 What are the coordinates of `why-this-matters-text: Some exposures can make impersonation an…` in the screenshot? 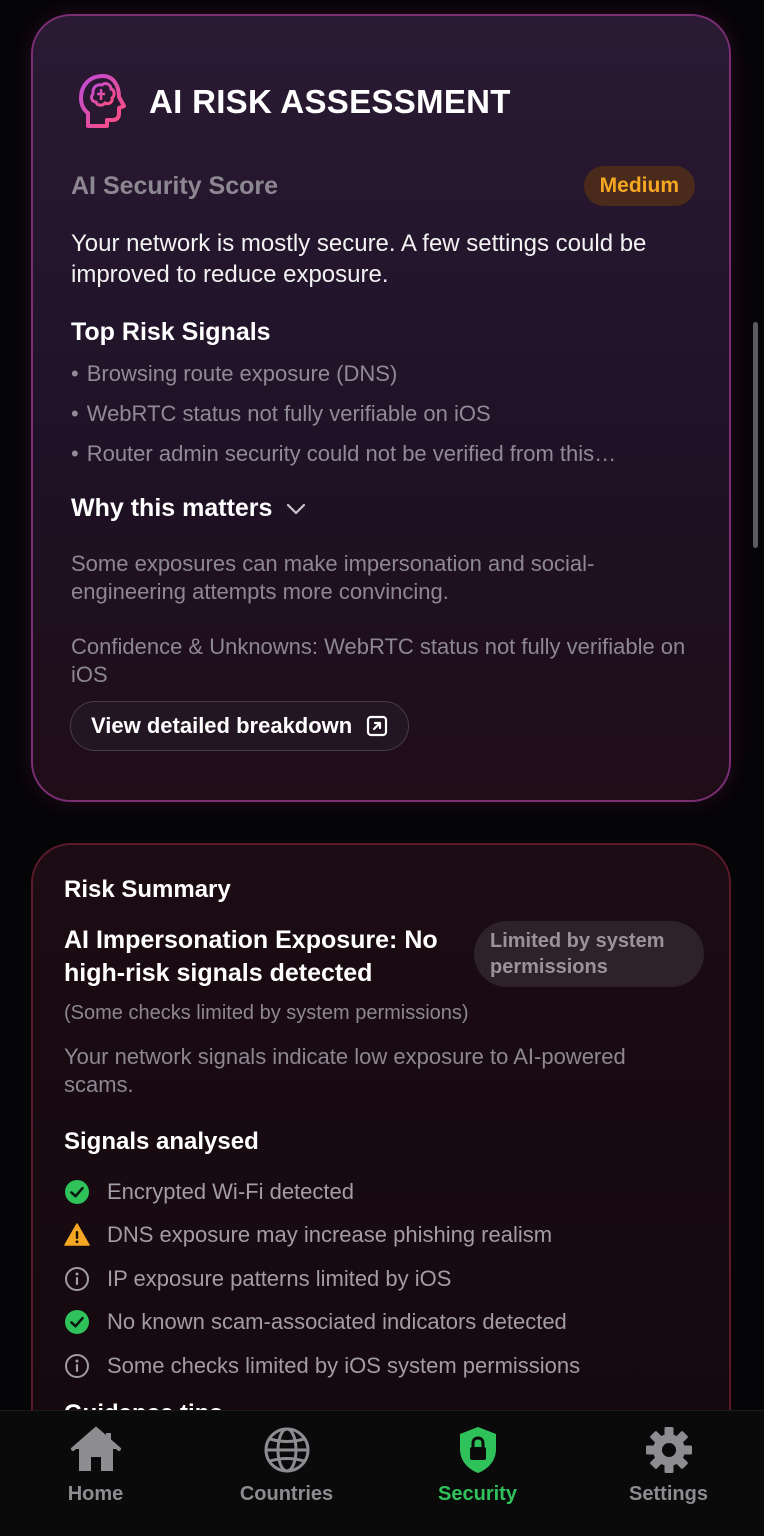 It's located at (333, 577).